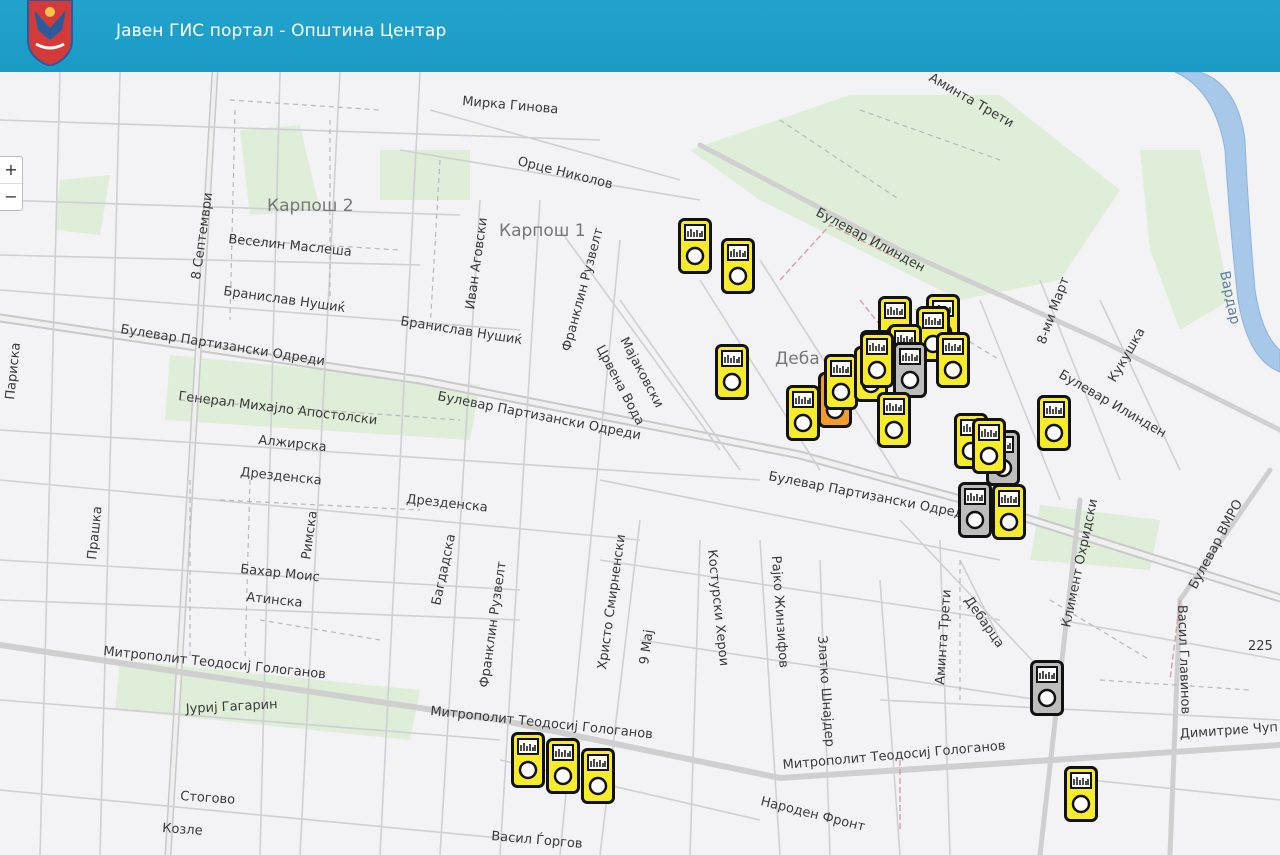 Image resolution: width=1280 pixels, height=855 pixels. I want to click on district-label-karpos1: Карпош 1, so click(542, 231).